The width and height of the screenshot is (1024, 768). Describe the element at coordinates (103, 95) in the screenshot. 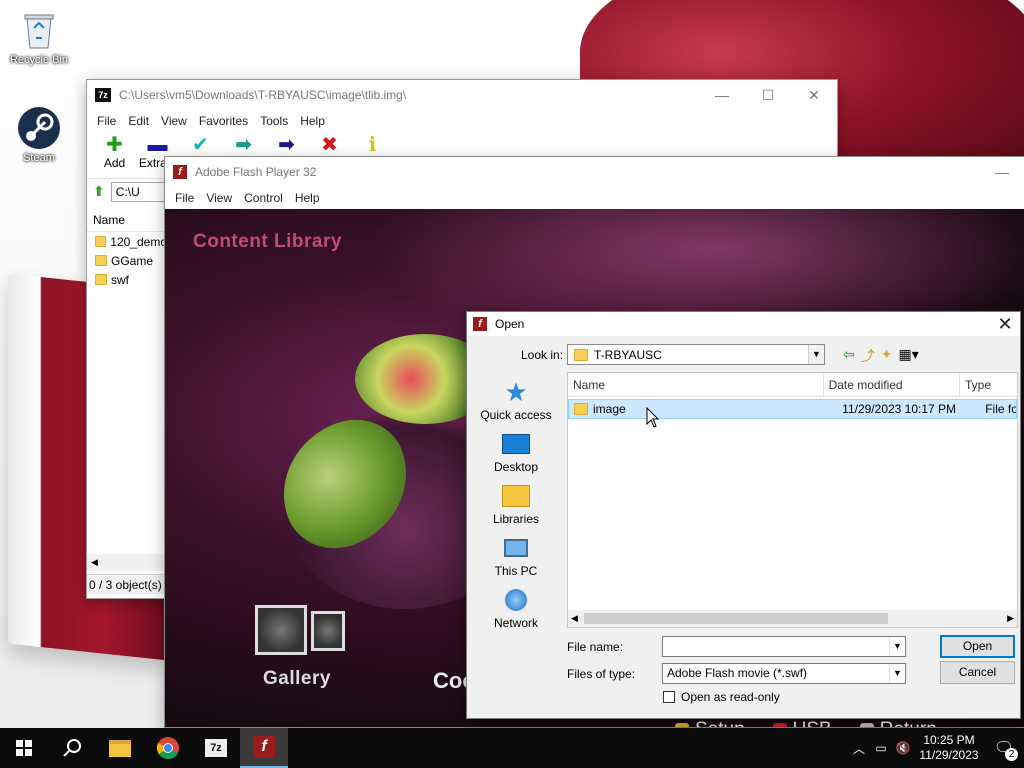

I see `7zip-app-icon: 7z` at that location.